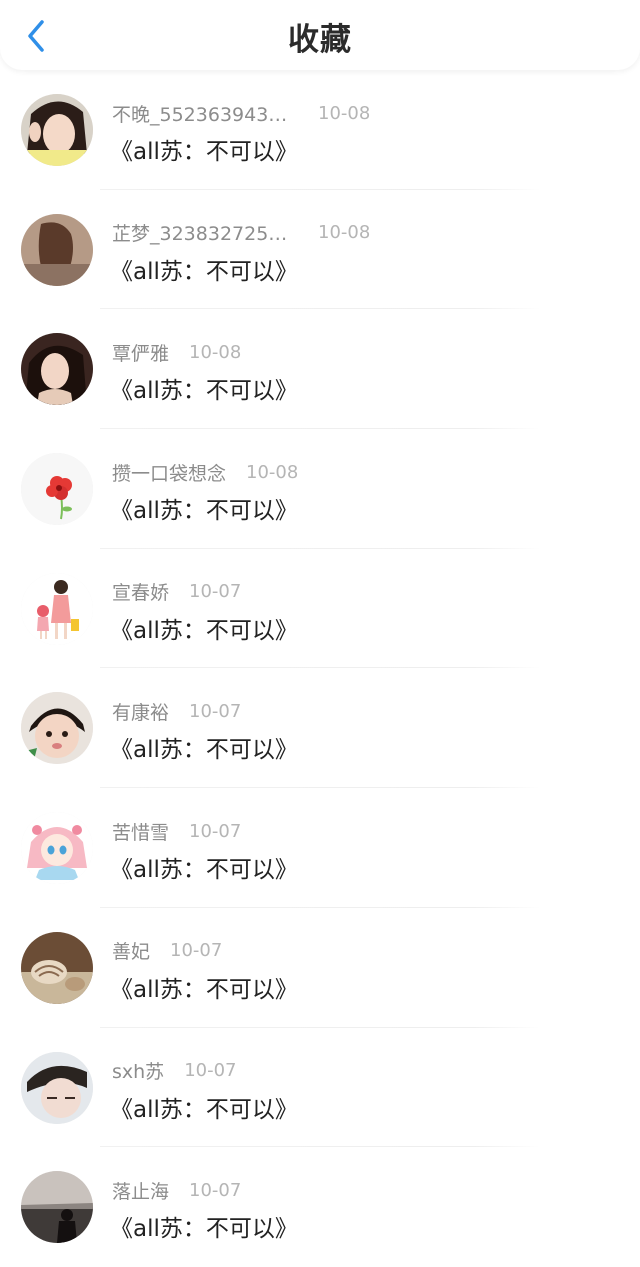 The image size is (640, 1267). Describe the element at coordinates (141, 712) in the screenshot. I see `user-name: 有康裕` at that location.